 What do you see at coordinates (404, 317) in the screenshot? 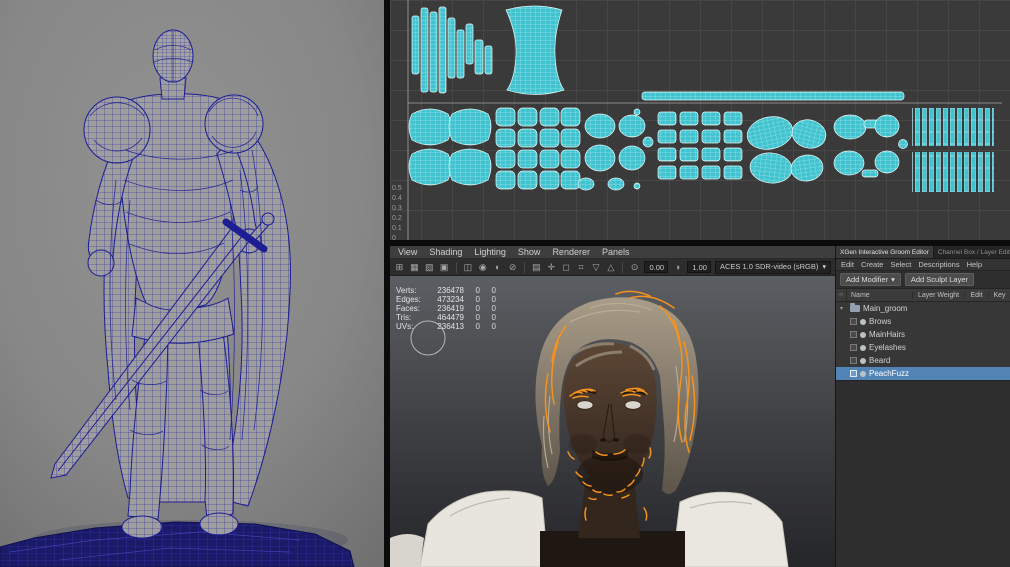
I see `hud-label: Tris:` at bounding box center [404, 317].